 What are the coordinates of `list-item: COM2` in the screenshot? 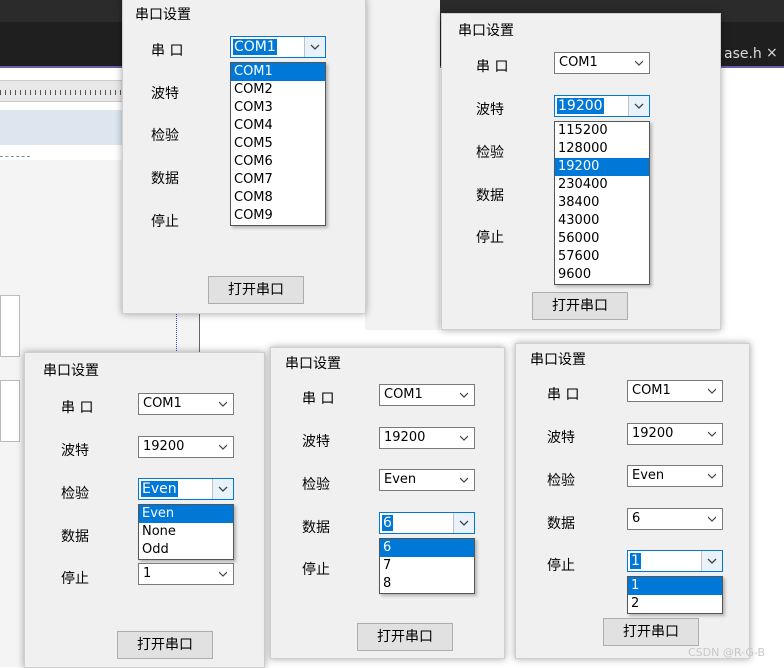 It's located at (278, 90).